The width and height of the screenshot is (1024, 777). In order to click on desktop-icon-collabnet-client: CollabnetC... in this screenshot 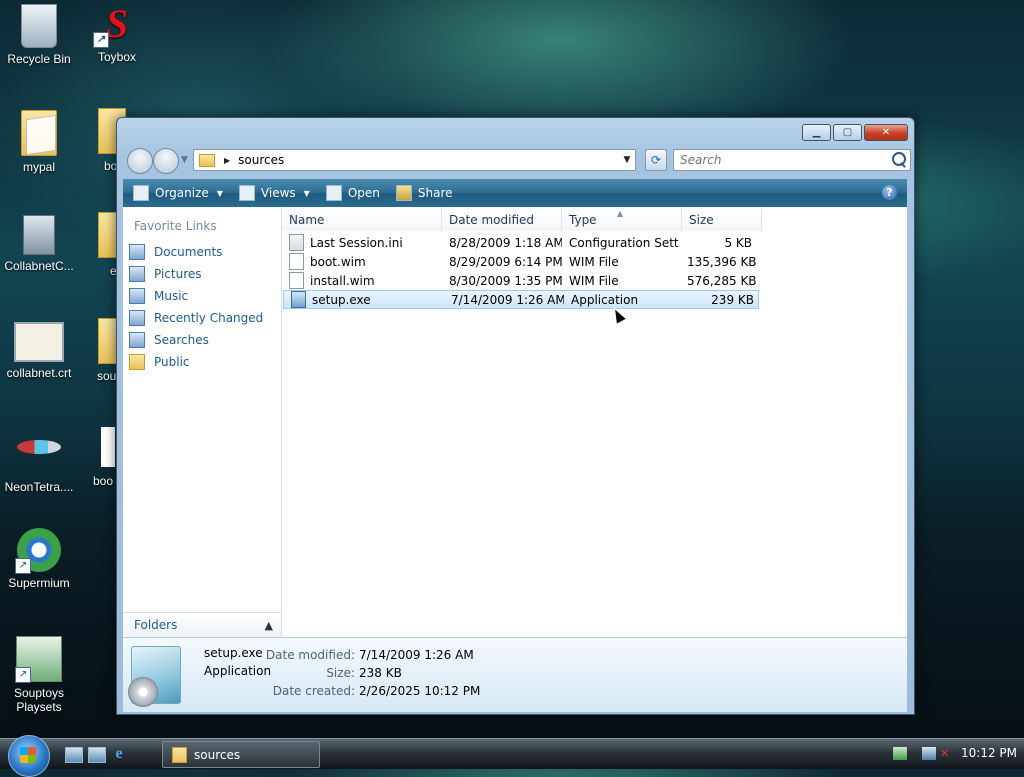, I will do `click(39, 244)`.